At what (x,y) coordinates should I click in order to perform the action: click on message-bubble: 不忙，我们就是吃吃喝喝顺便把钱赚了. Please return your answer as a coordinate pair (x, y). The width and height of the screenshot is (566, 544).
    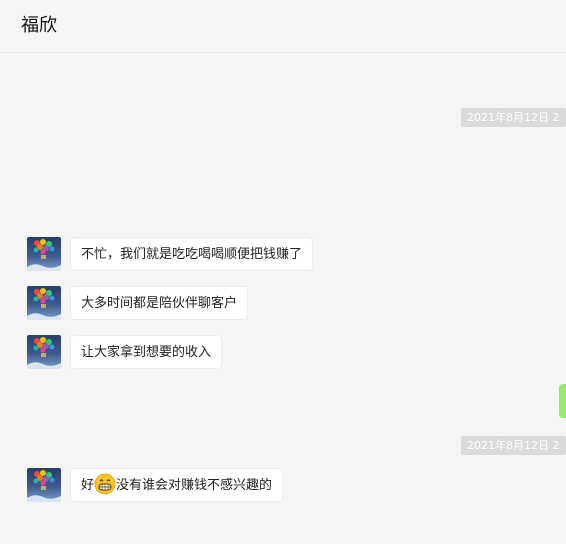
    Looking at the image, I should click on (192, 254).